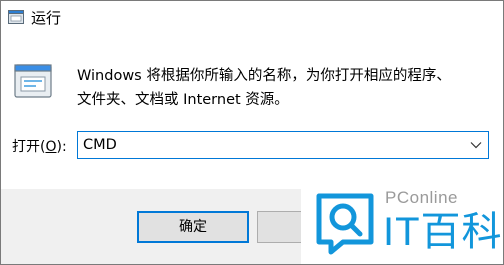 This screenshot has height=265, width=504. What do you see at coordinates (421, 197) in the screenshot?
I see `watermark-small-text: PConline` at bounding box center [421, 197].